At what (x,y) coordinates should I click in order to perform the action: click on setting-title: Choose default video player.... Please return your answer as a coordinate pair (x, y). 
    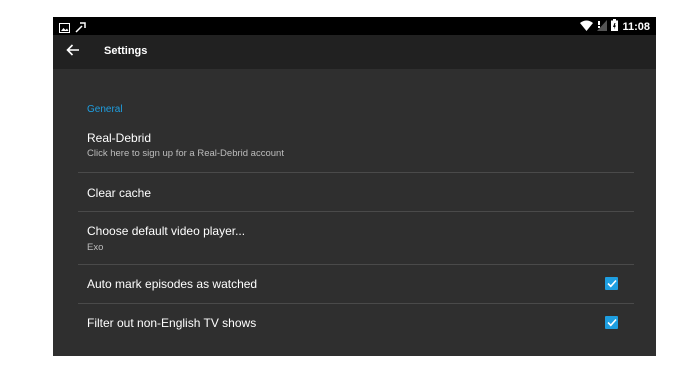
    Looking at the image, I should click on (166, 231).